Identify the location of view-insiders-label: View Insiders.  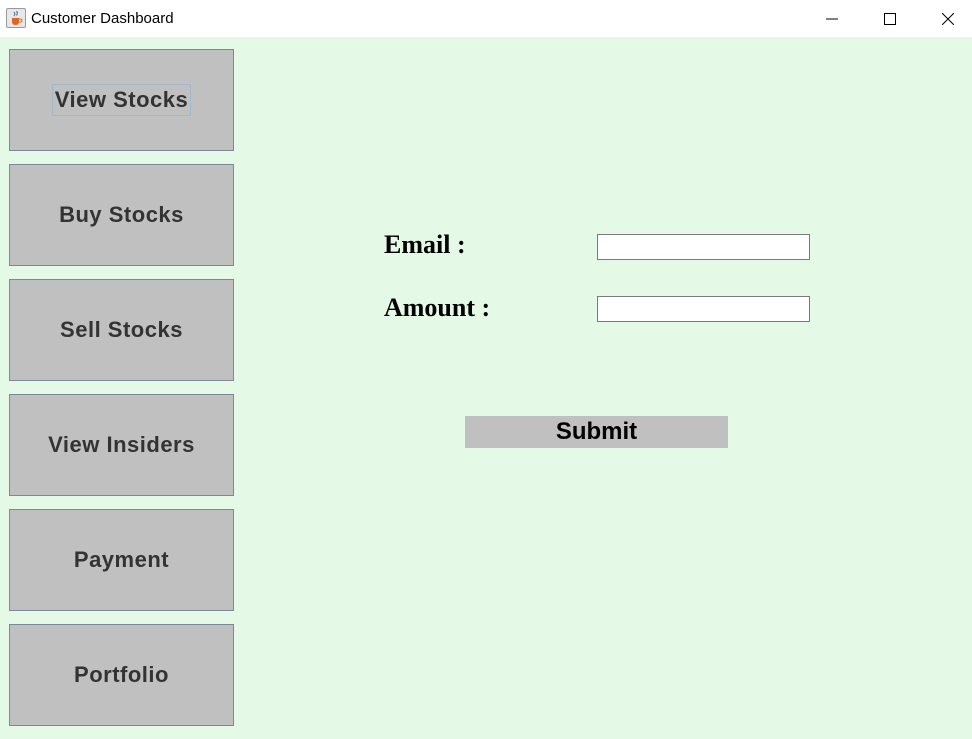
(121, 444).